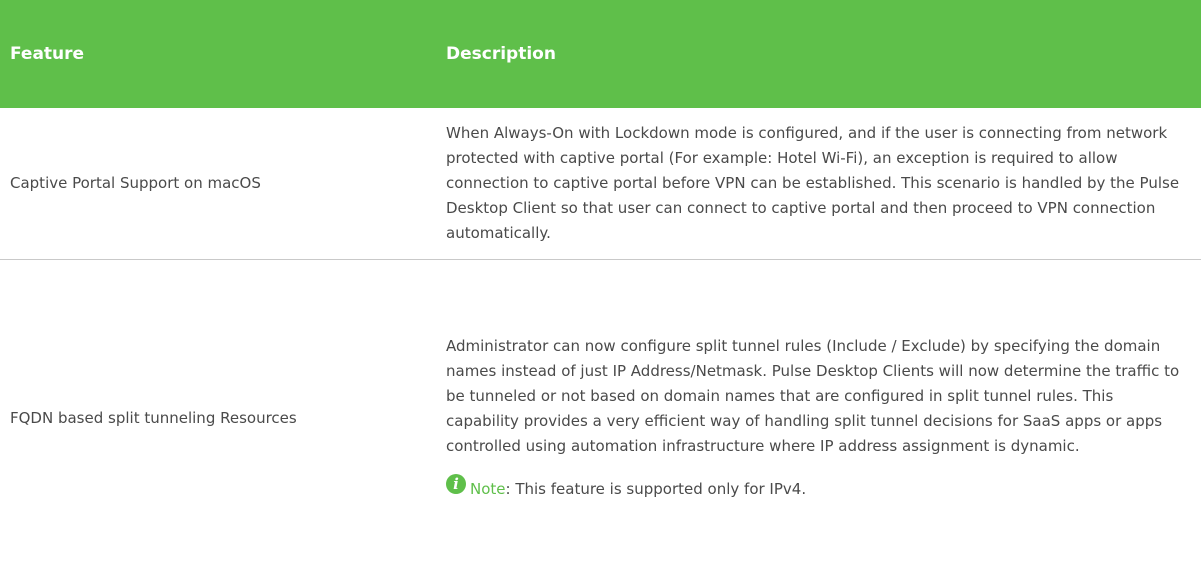 The height and width of the screenshot is (579, 1201). Describe the element at coordinates (219, 54) in the screenshot. I see `header-feature: Feature` at that location.